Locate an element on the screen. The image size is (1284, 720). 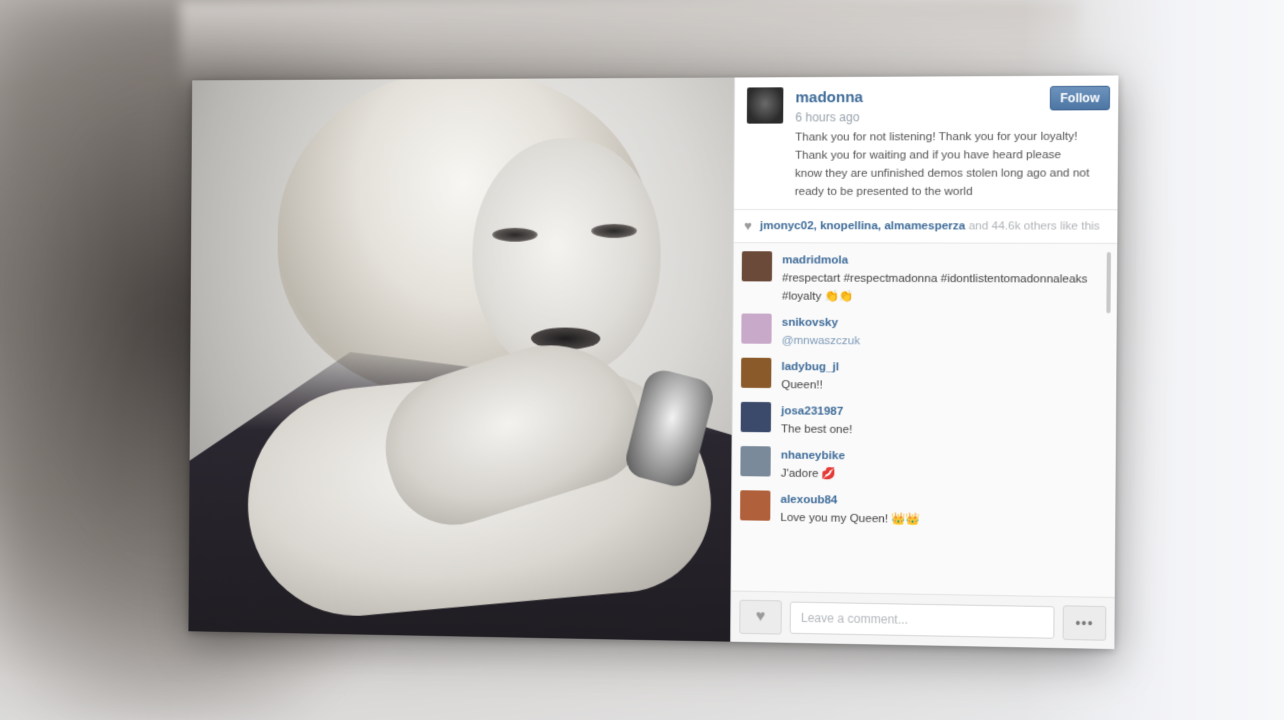
comment-username: ladybug_jl is located at coordinates (810, 367).